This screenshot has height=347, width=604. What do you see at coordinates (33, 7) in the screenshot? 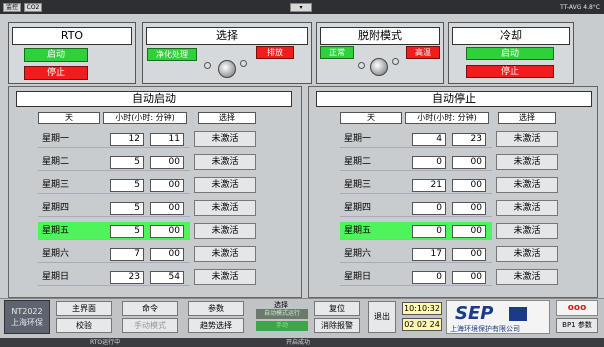
I see `co2-tab: CO2` at bounding box center [33, 7].